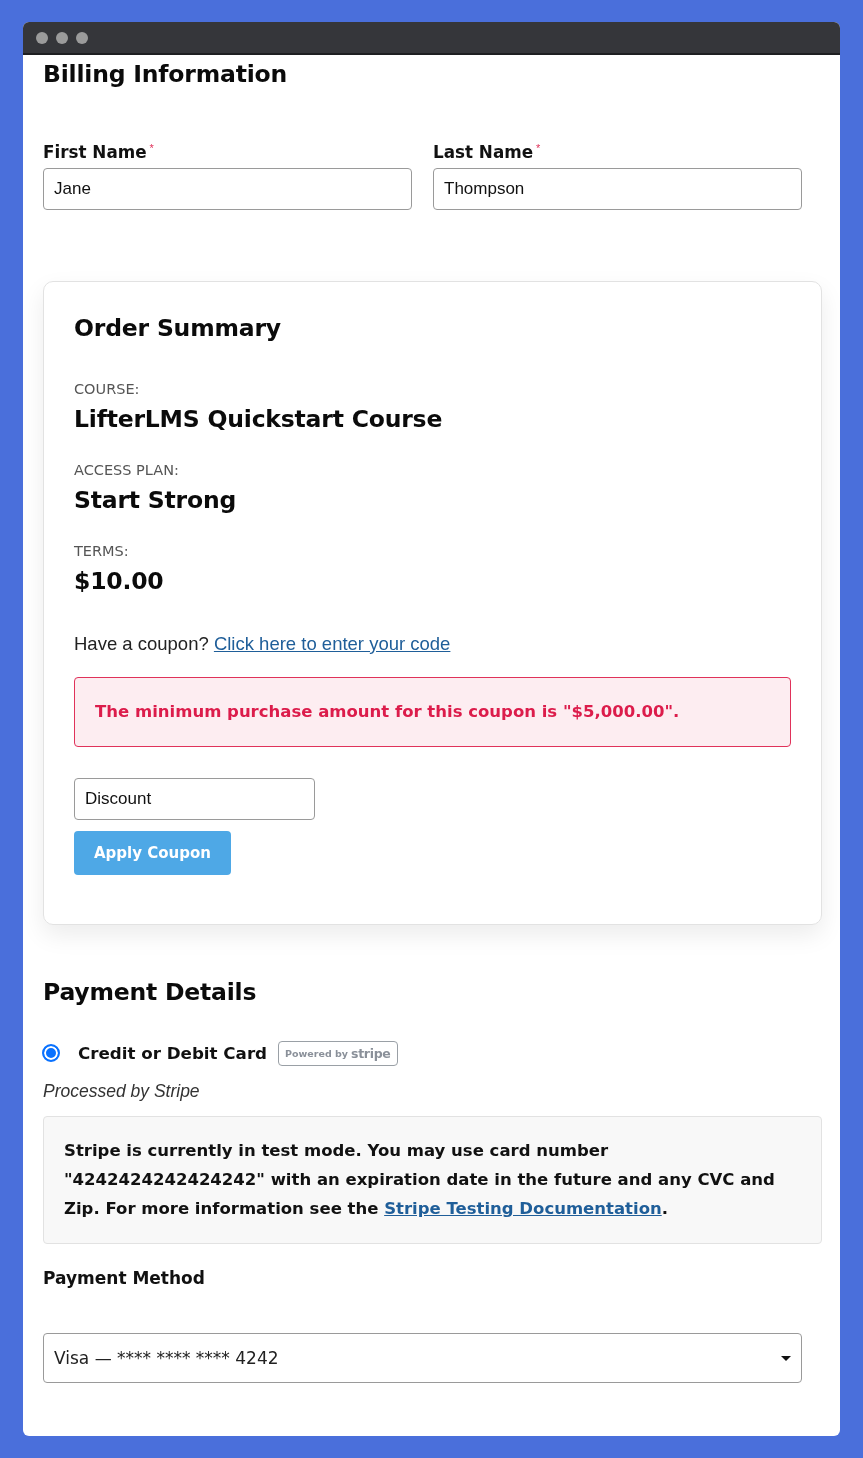 The image size is (863, 1458). I want to click on summary-label: TERMS:, so click(101, 551).